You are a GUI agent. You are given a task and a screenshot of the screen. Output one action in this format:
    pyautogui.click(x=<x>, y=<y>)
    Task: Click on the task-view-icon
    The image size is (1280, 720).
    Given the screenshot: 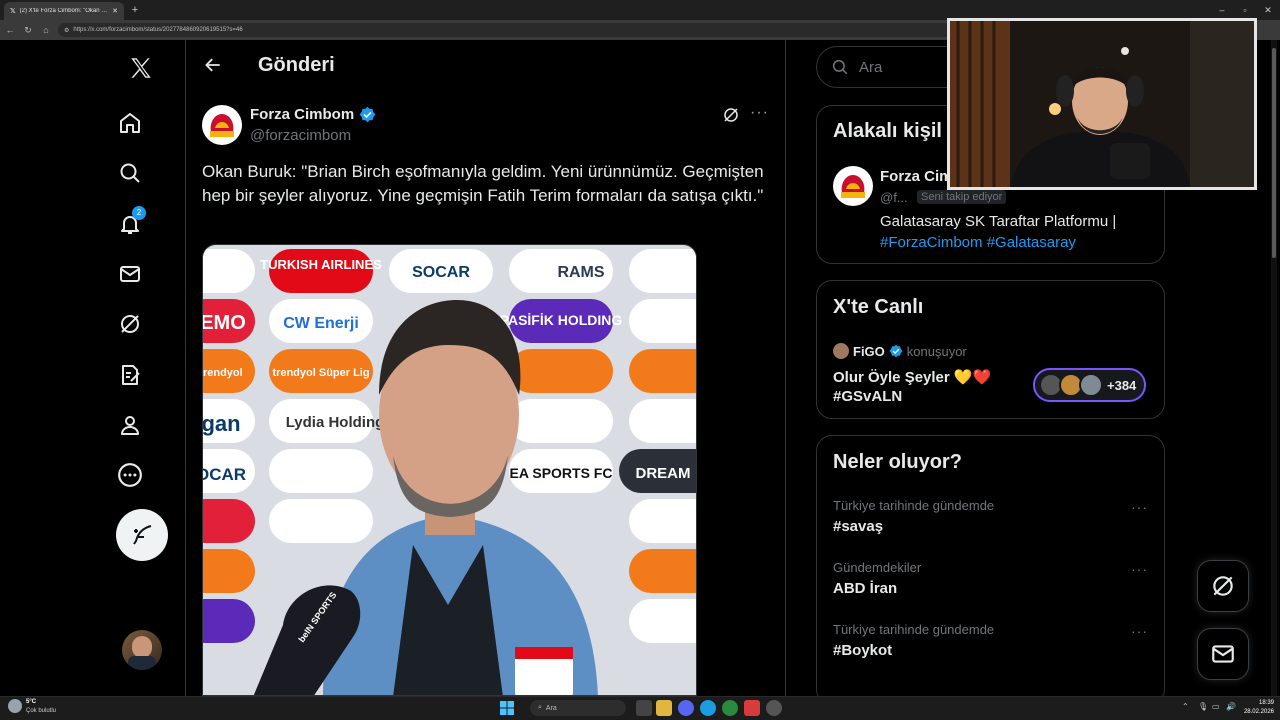 What is the action you would take?
    pyautogui.click(x=644, y=708)
    